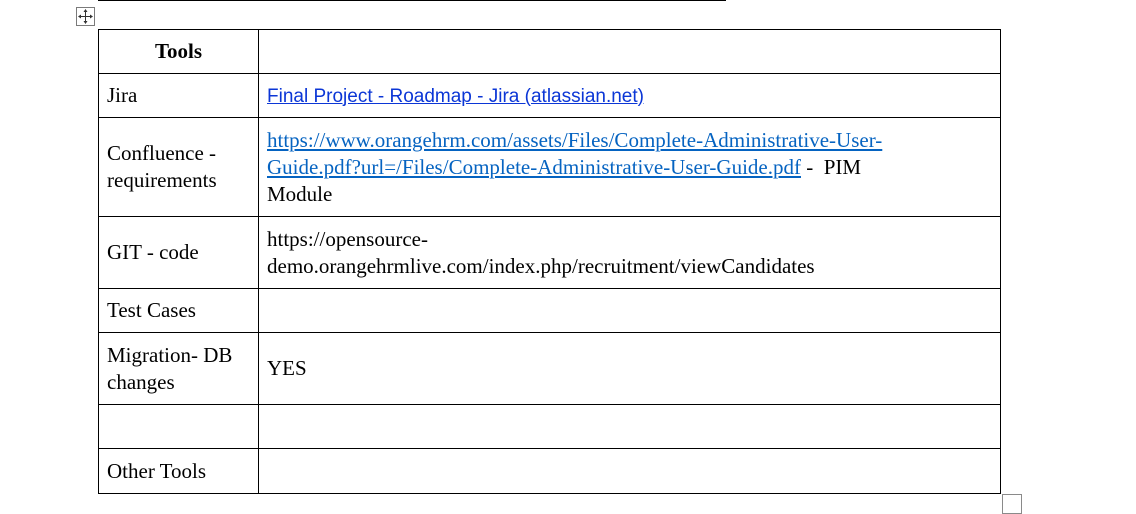  I want to click on table-row-other-tools: Other Tools, so click(549, 471).